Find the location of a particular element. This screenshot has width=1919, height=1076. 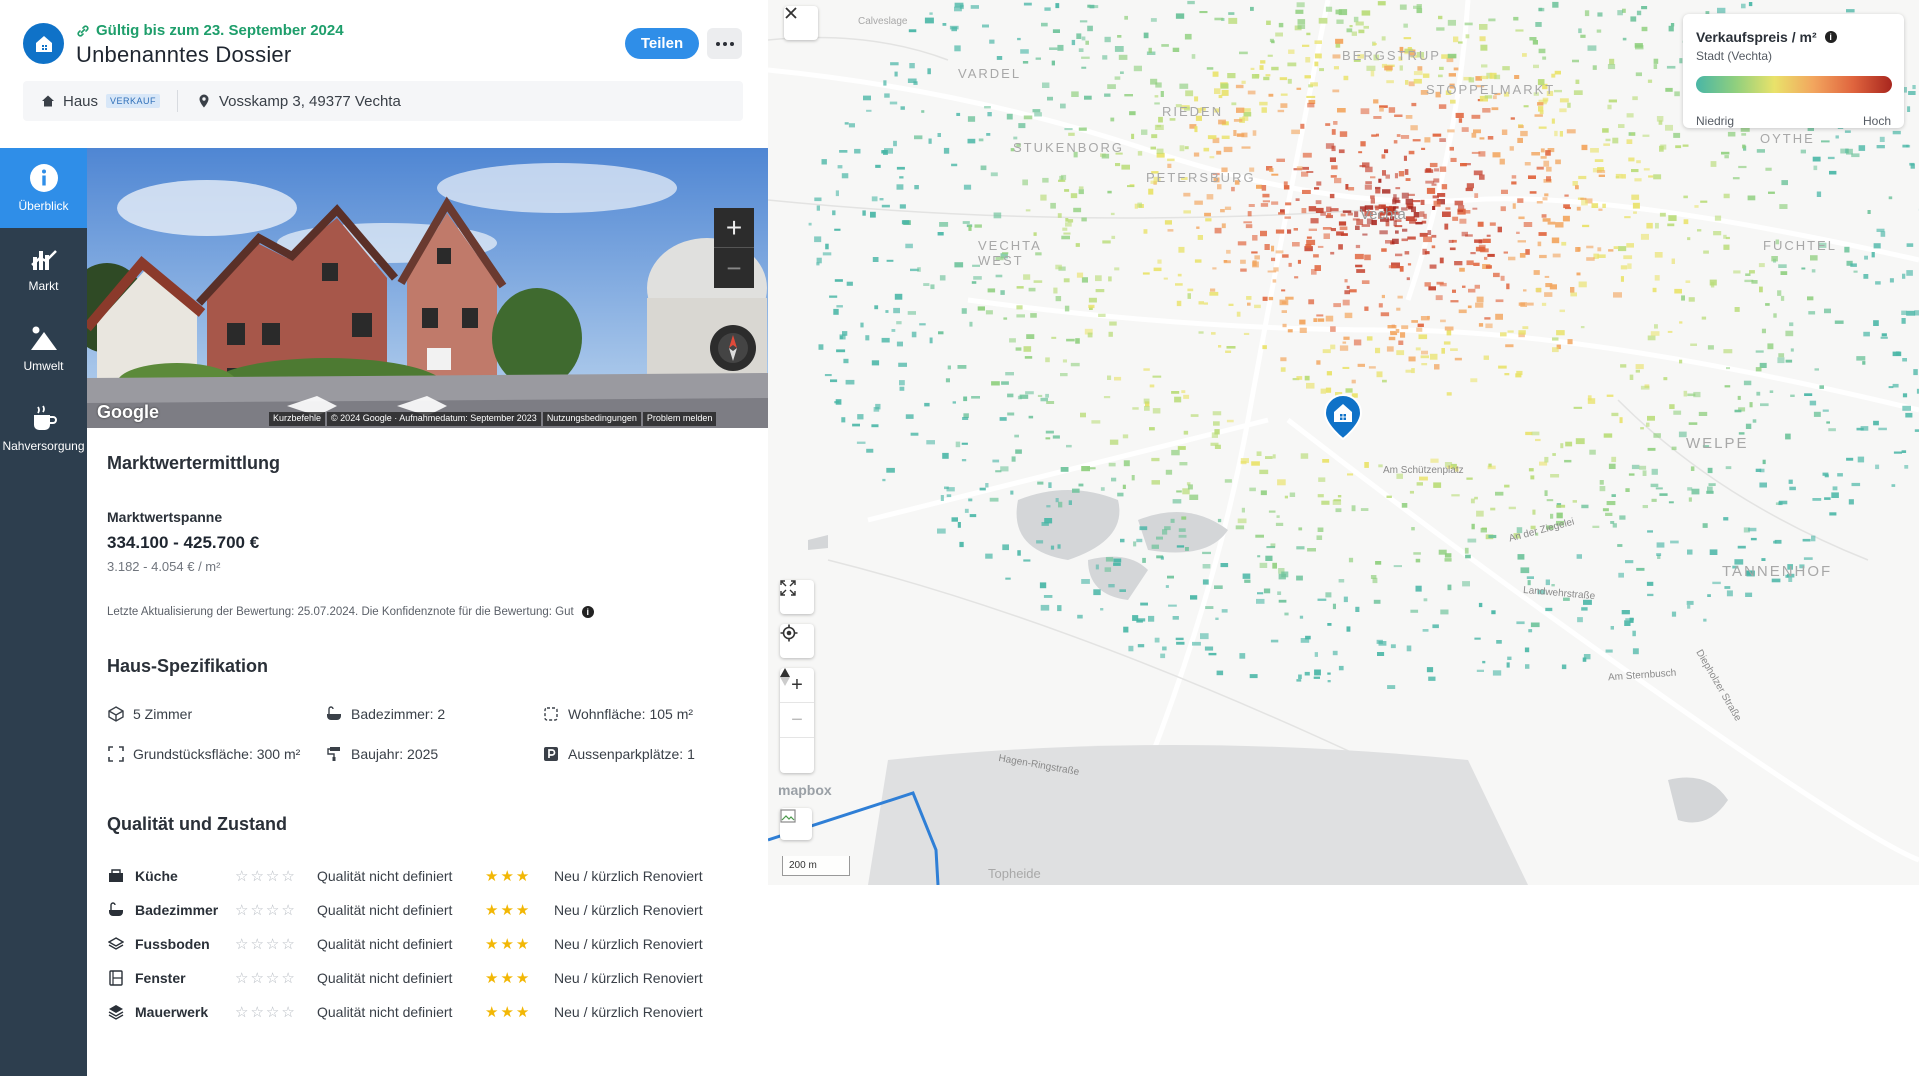

property-marker-icon is located at coordinates (1343, 417).